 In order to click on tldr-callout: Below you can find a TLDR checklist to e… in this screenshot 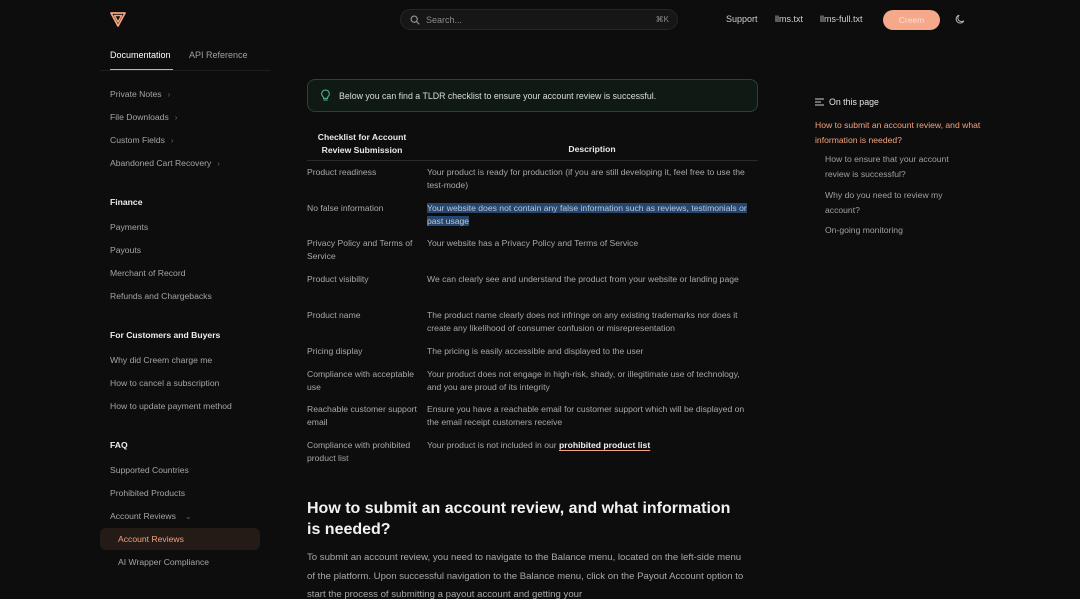, I will do `click(532, 95)`.